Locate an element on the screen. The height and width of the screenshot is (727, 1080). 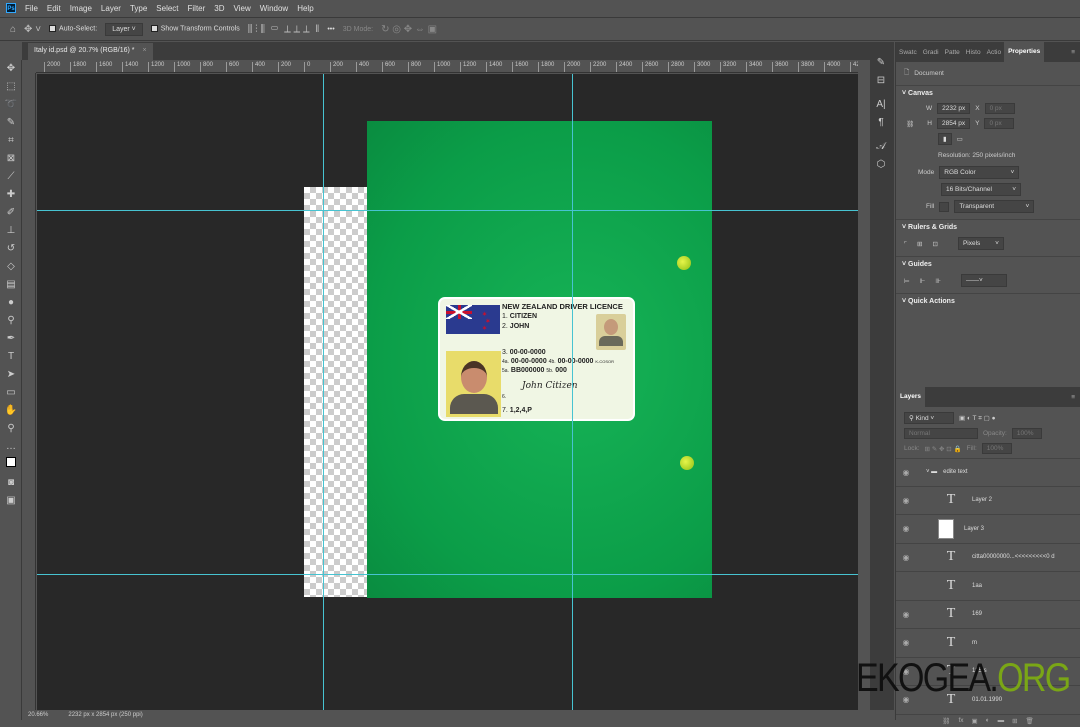
blend-mode-dropdown: Normal is located at coordinates (941, 433).